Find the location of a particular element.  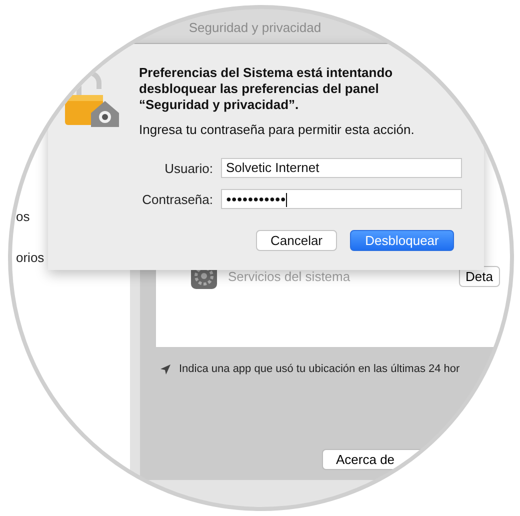

location-note: Indica una app que usó tu ubicación en las últimas 24 hor is located at coordinates (319, 369).